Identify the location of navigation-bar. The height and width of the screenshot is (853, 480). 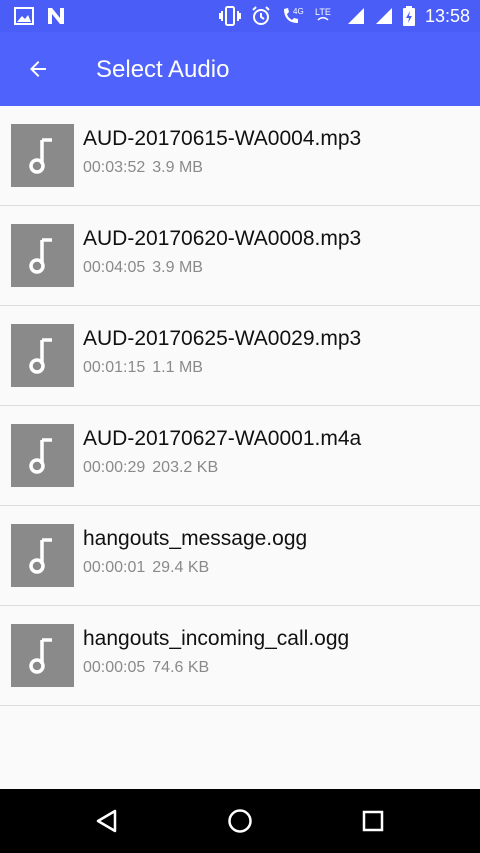
(240, 821).